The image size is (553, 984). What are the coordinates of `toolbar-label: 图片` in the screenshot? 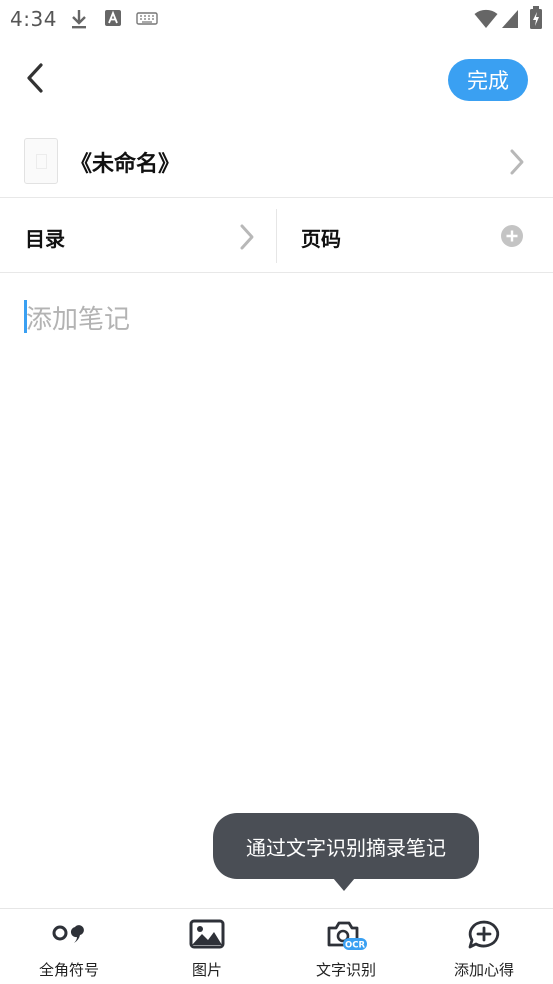 It's located at (206, 970).